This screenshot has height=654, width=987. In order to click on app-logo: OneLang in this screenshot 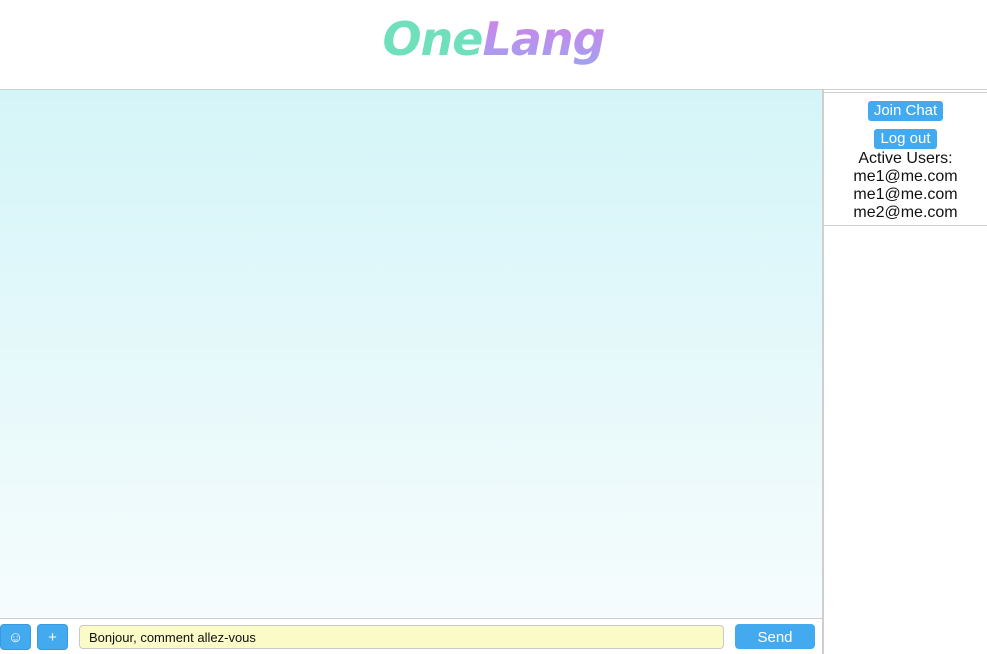, I will do `click(493, 39)`.